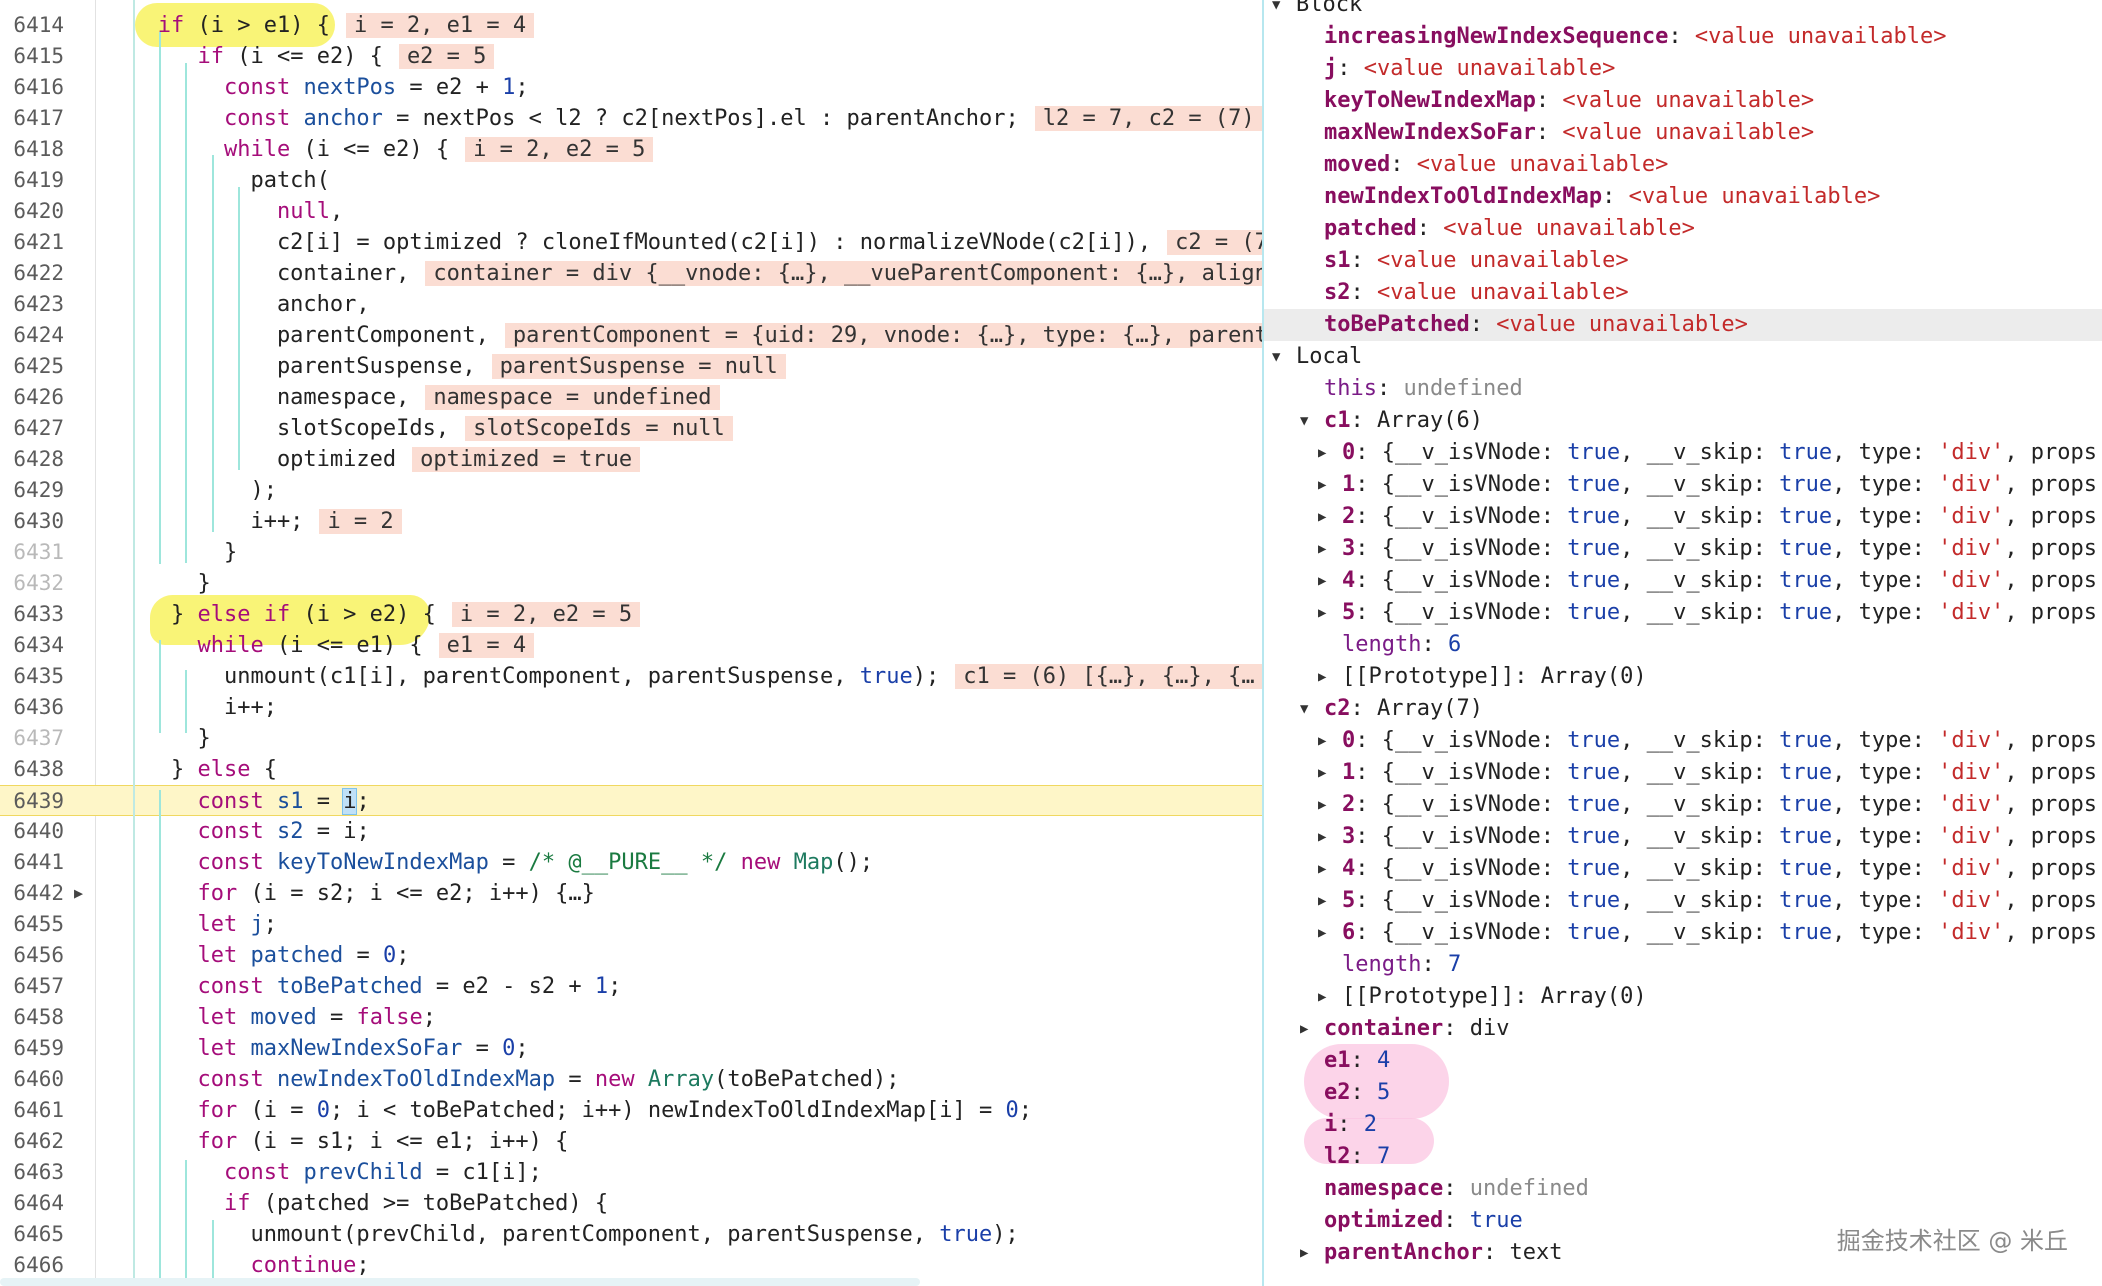 Image resolution: width=2102 pixels, height=1286 pixels. What do you see at coordinates (631, 738) in the screenshot?
I see `code-line: 6437 }` at bounding box center [631, 738].